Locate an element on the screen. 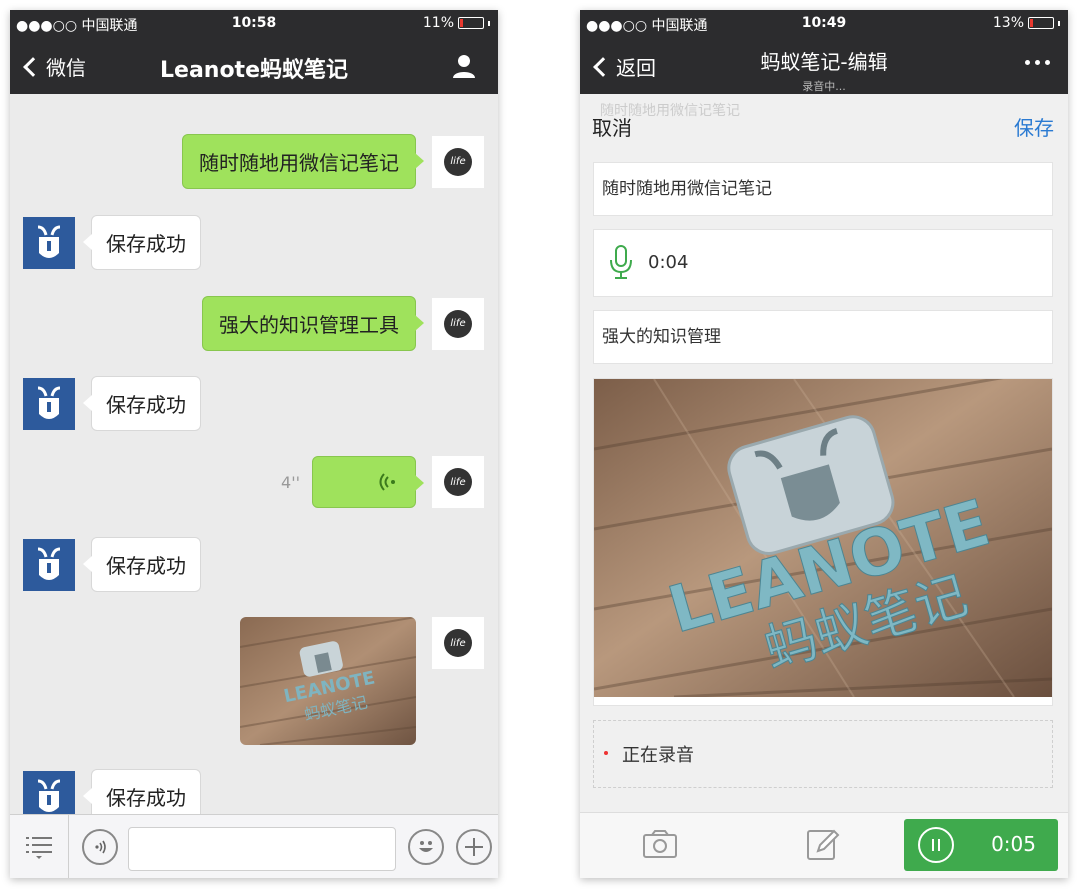  message-bubble: 强大的知识管理工具 is located at coordinates (313, 323).